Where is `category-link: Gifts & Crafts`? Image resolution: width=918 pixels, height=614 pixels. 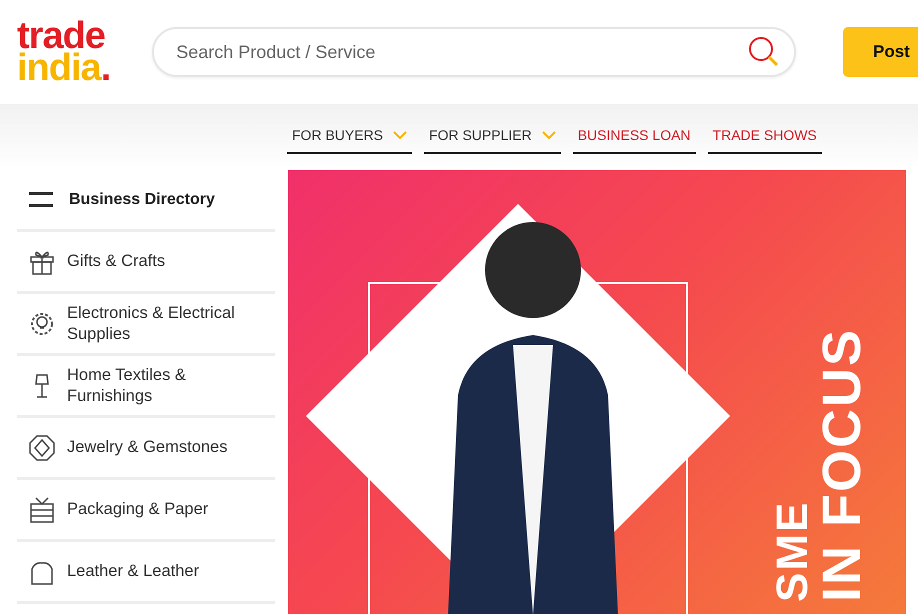
category-link: Gifts & Crafts is located at coordinates (146, 263).